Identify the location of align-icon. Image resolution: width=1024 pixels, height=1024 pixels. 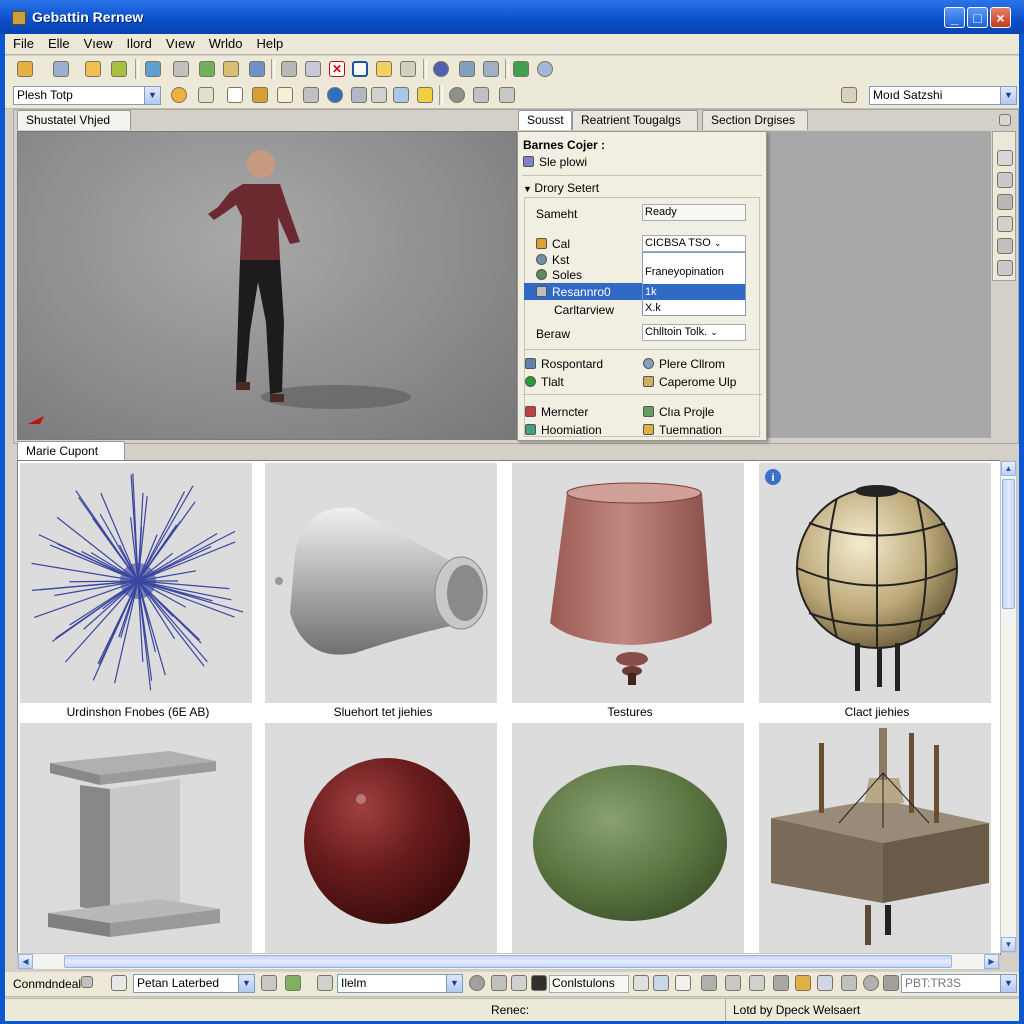
(359, 95).